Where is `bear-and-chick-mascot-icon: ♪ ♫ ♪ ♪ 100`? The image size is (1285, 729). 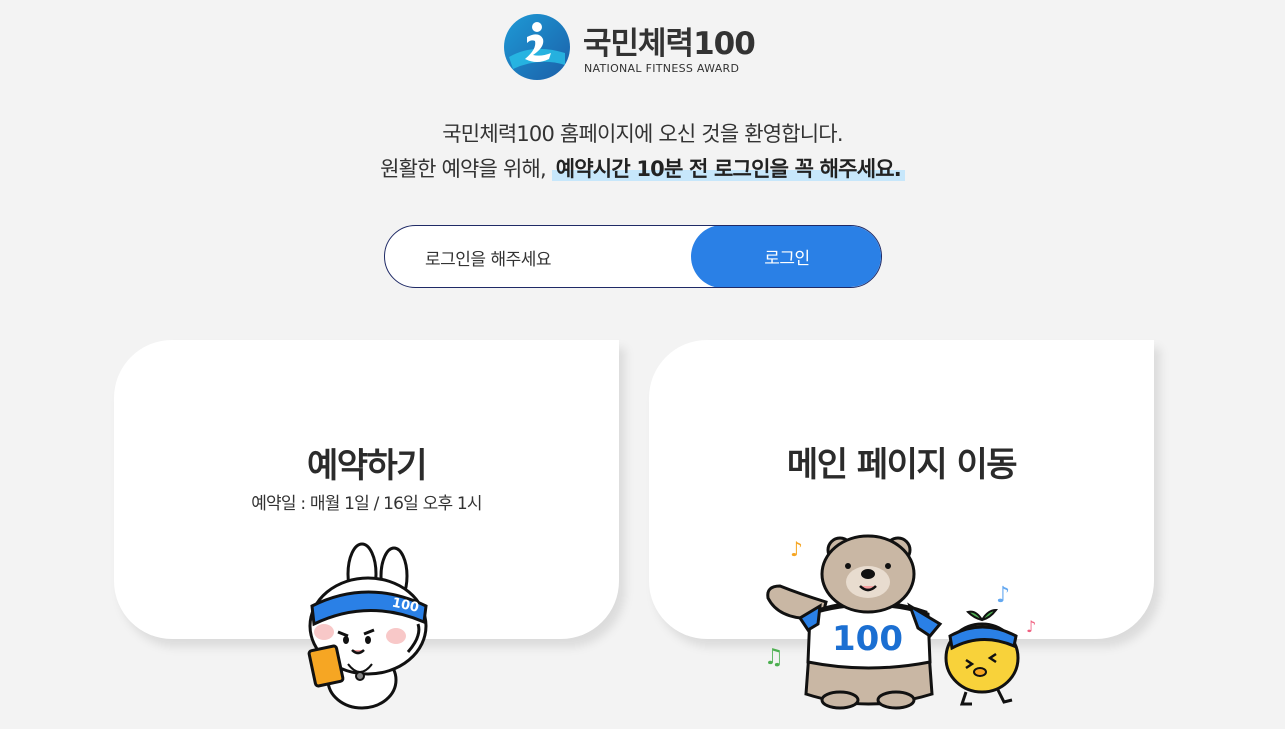 bear-and-chick-mascot-icon: ♪ ♫ ♪ ♪ 100 is located at coordinates (900, 622).